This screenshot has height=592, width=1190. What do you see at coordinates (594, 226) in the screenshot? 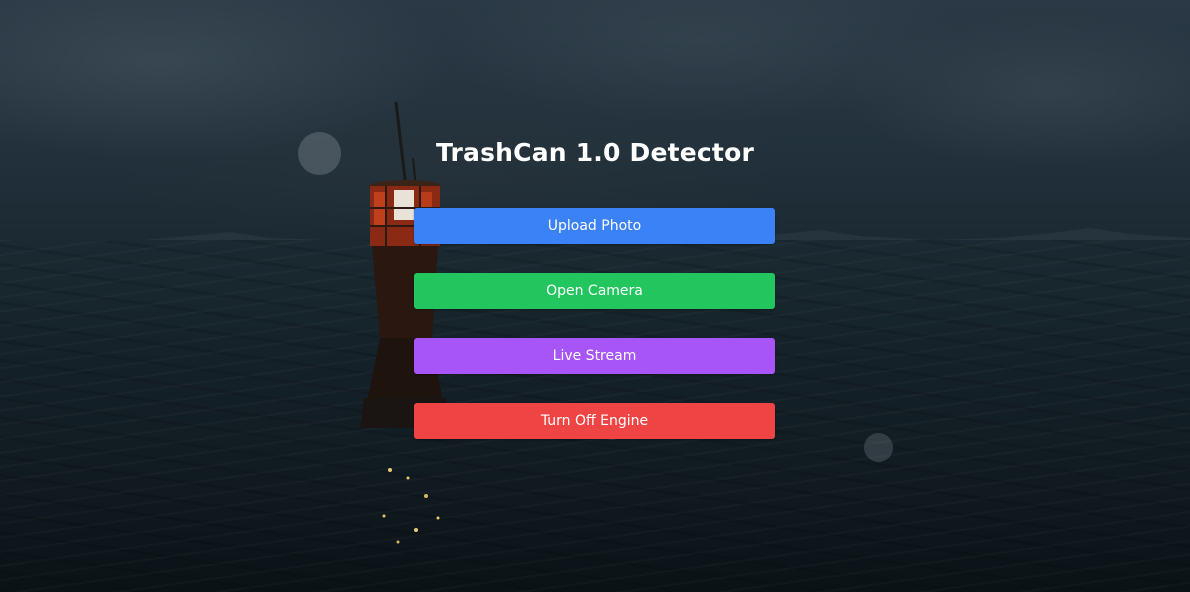
I see `upload-photo-button: Upload Photo` at bounding box center [594, 226].